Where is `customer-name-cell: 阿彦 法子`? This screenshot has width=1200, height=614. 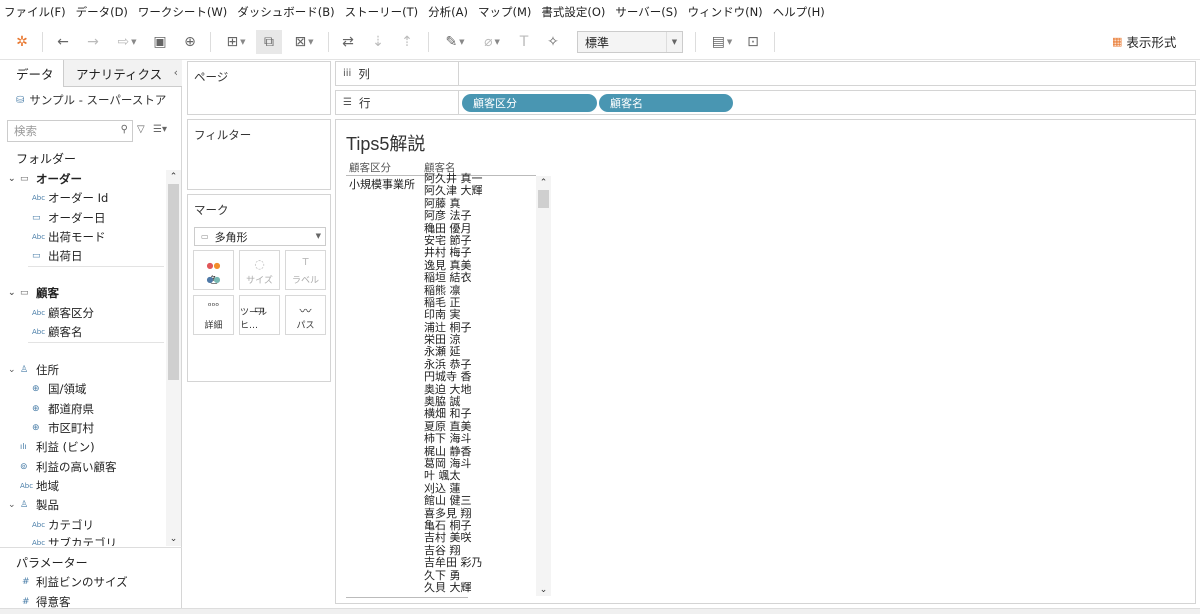 customer-name-cell: 阿彦 法子 is located at coordinates (480, 215).